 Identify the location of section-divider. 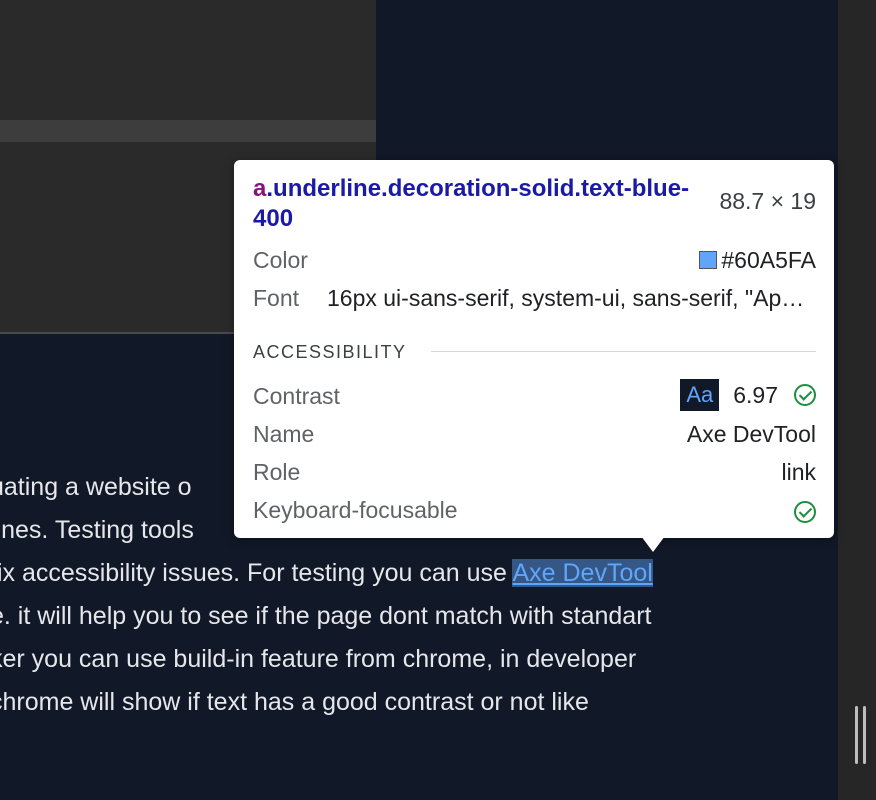
(623, 351).